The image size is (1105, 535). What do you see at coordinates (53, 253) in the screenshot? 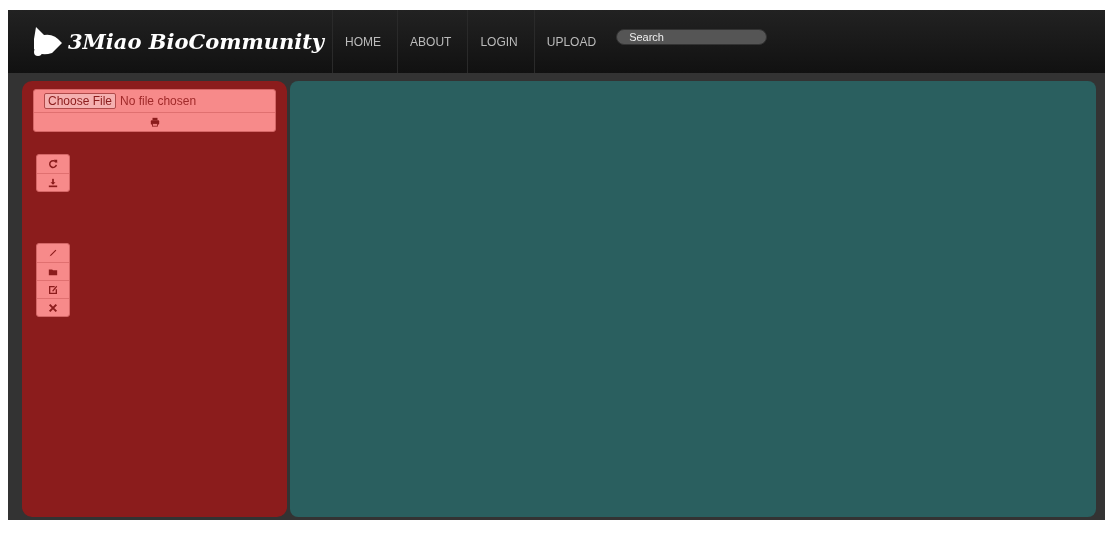
I see `pencil-icon` at bounding box center [53, 253].